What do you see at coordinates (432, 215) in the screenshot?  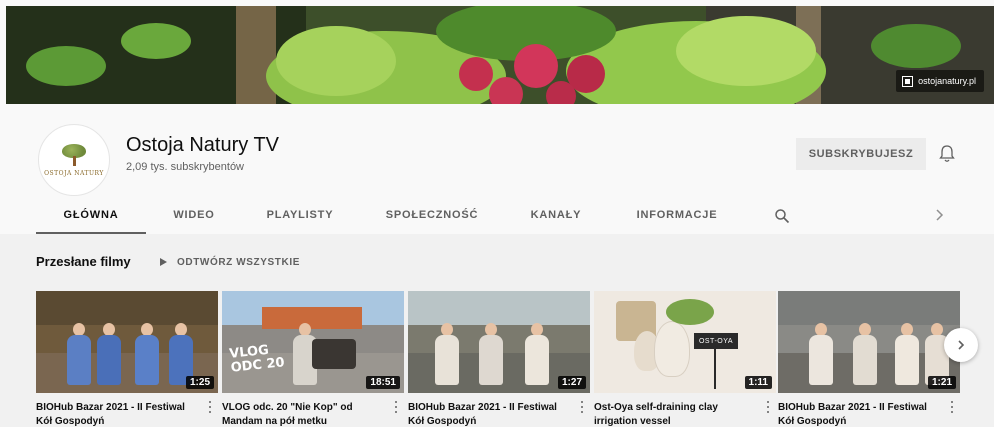 I see `tab-community: SPOŁECZNOŚĆ` at bounding box center [432, 215].